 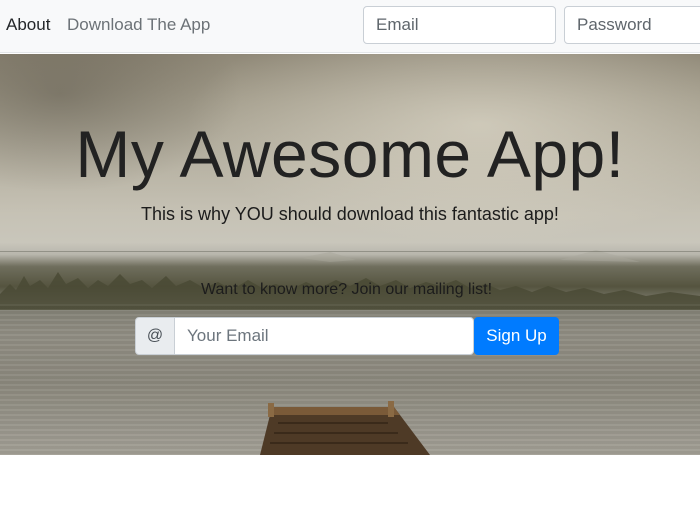 I want to click on navbar: About Download The App, so click(x=350, y=26).